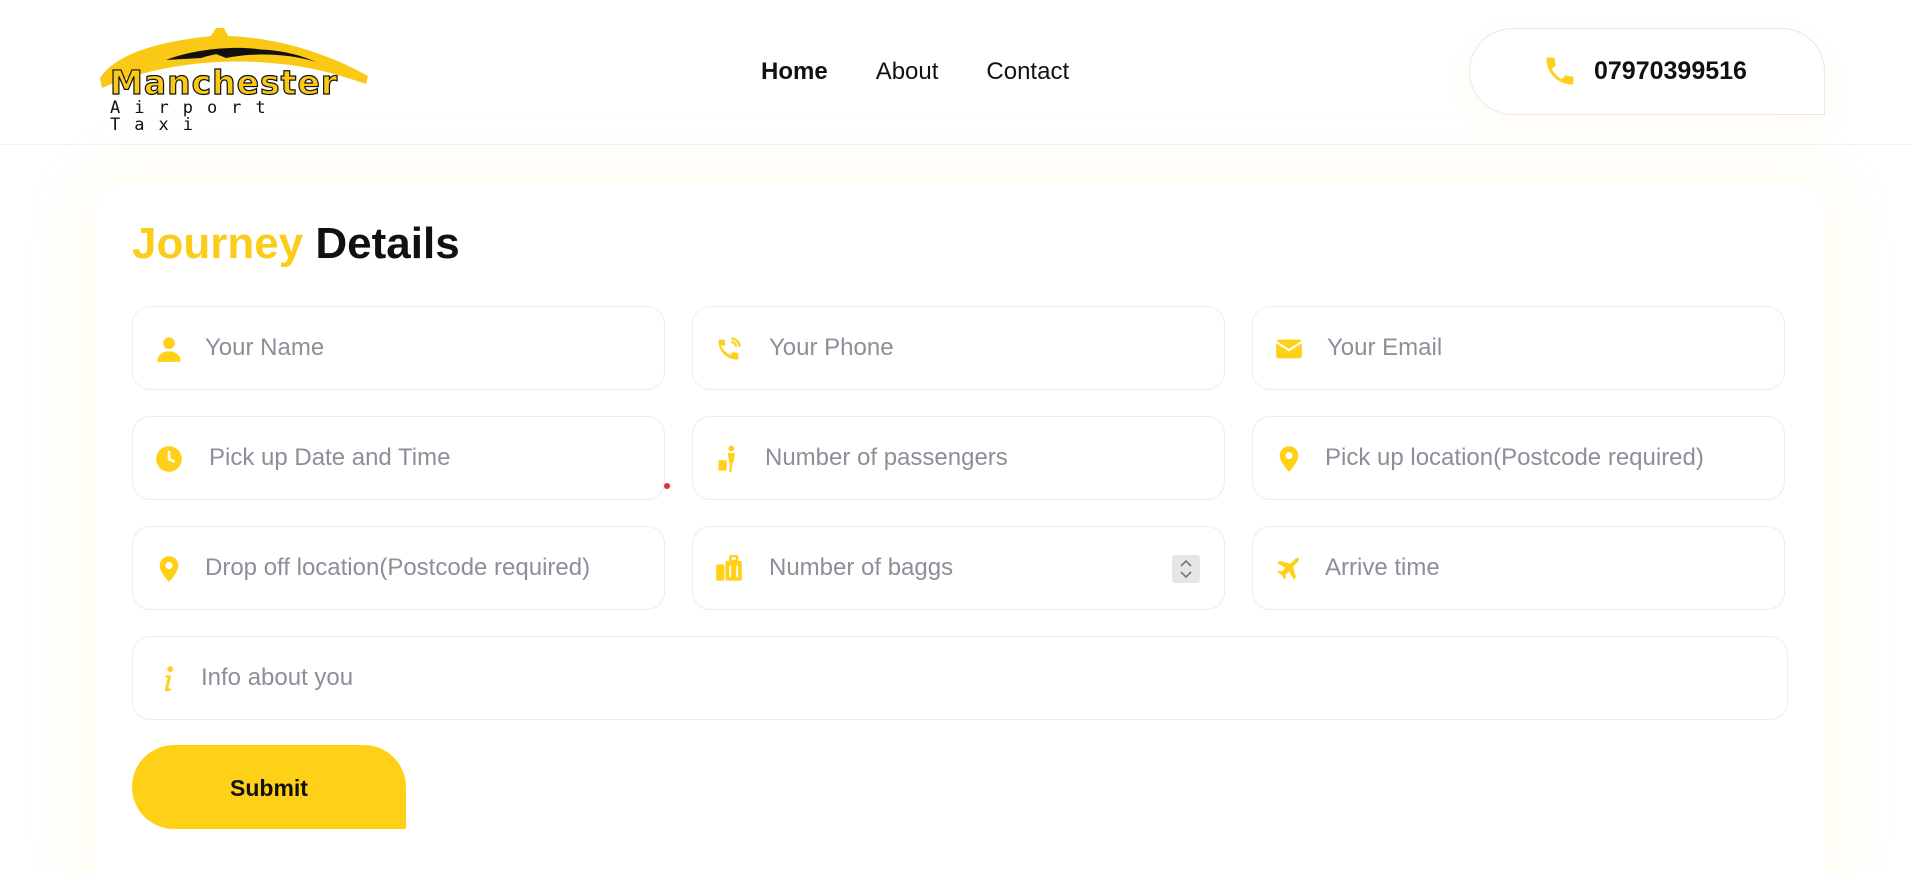  What do you see at coordinates (667, 486) in the screenshot?
I see `indicator-dot` at bounding box center [667, 486].